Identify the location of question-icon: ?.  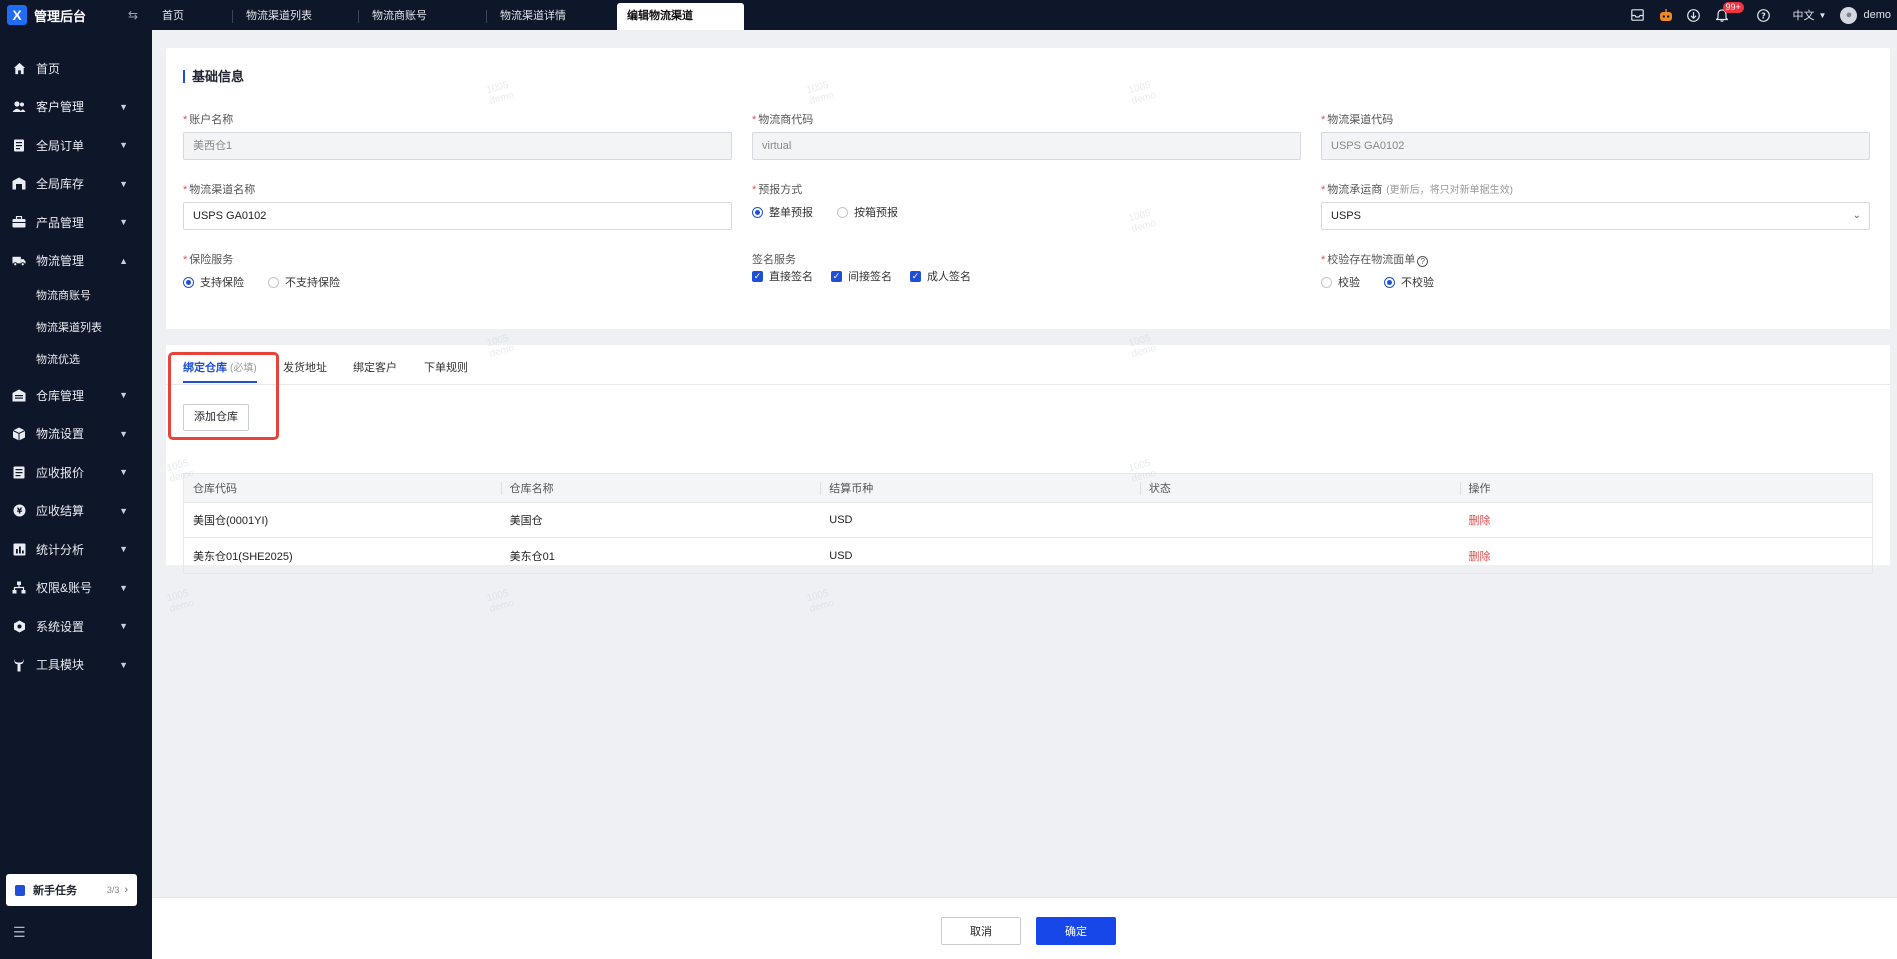
(1423, 261).